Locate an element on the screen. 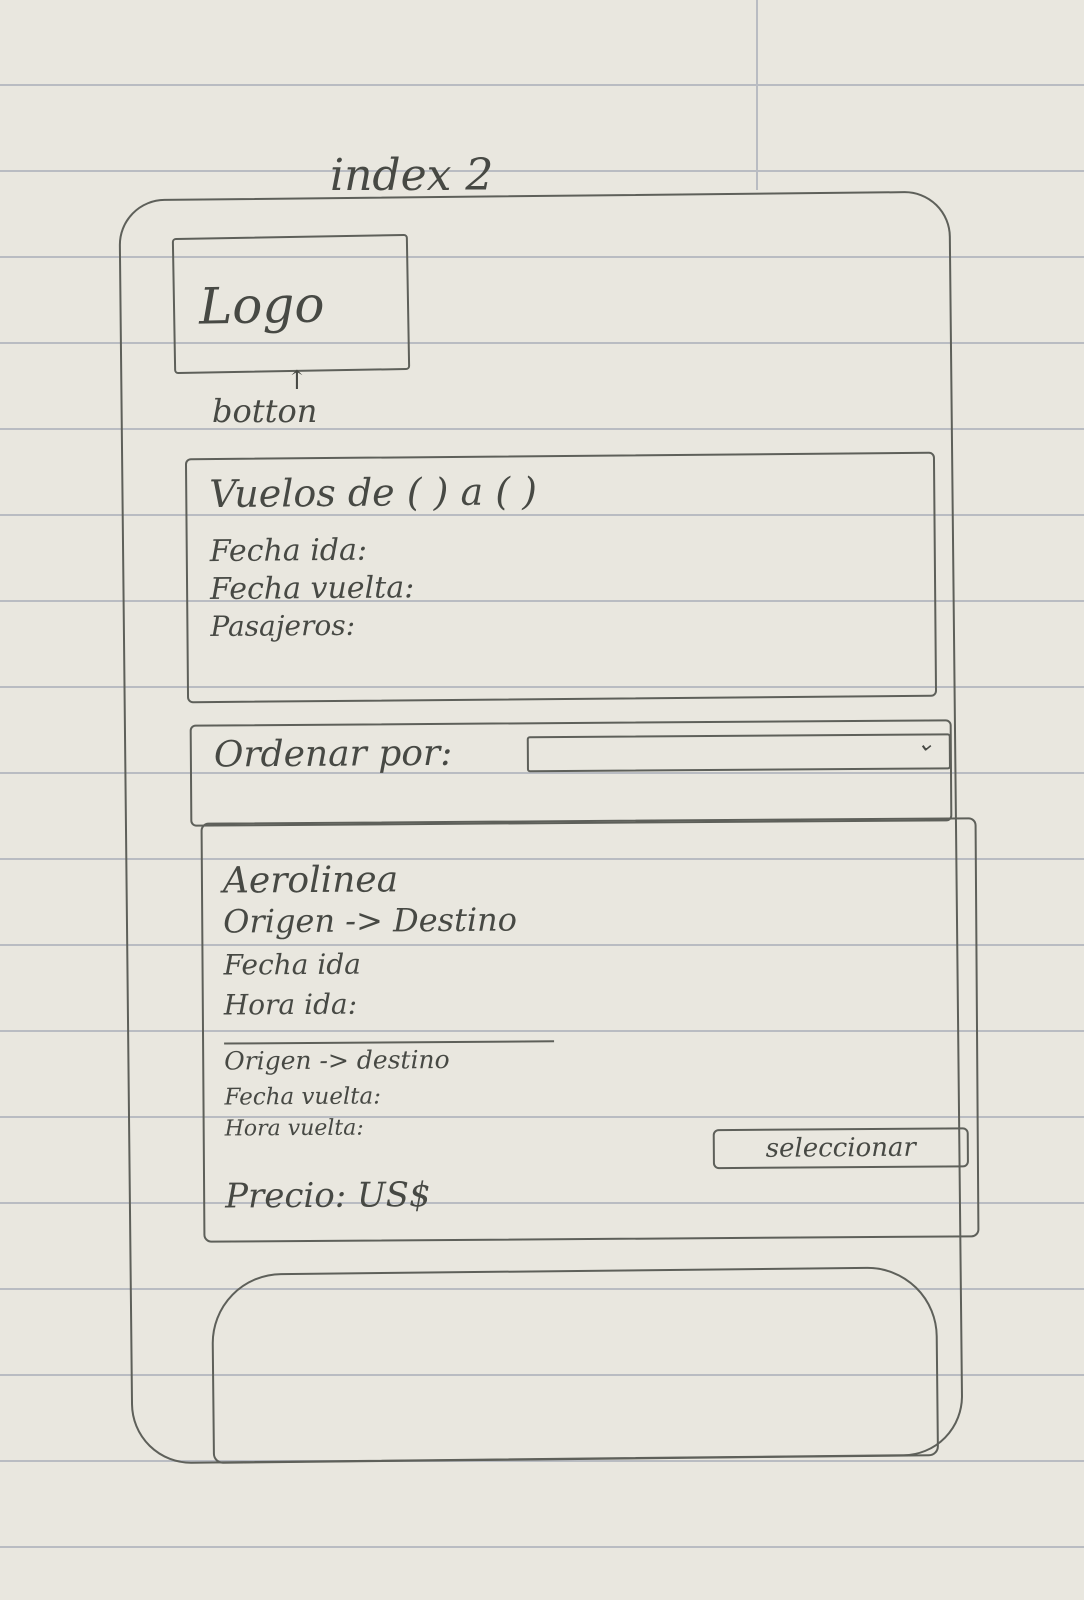 The height and width of the screenshot is (1600, 1084). sort-select: ⌄ is located at coordinates (738, 752).